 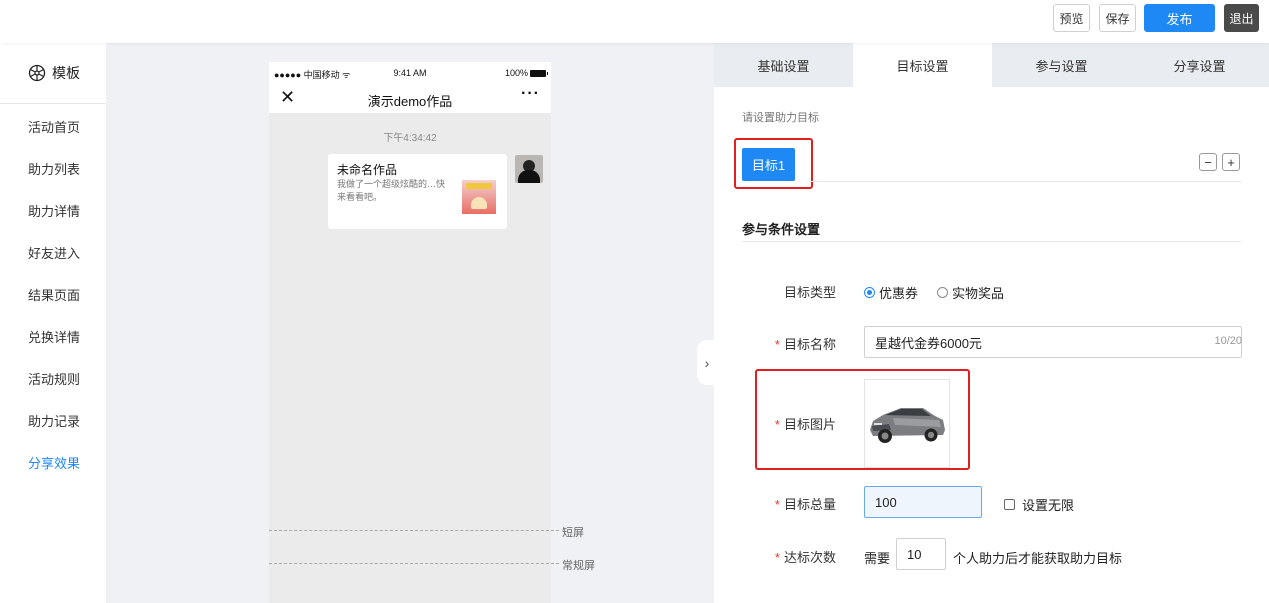 I want to click on target-name-label: * 目标名称, so click(x=775, y=343).